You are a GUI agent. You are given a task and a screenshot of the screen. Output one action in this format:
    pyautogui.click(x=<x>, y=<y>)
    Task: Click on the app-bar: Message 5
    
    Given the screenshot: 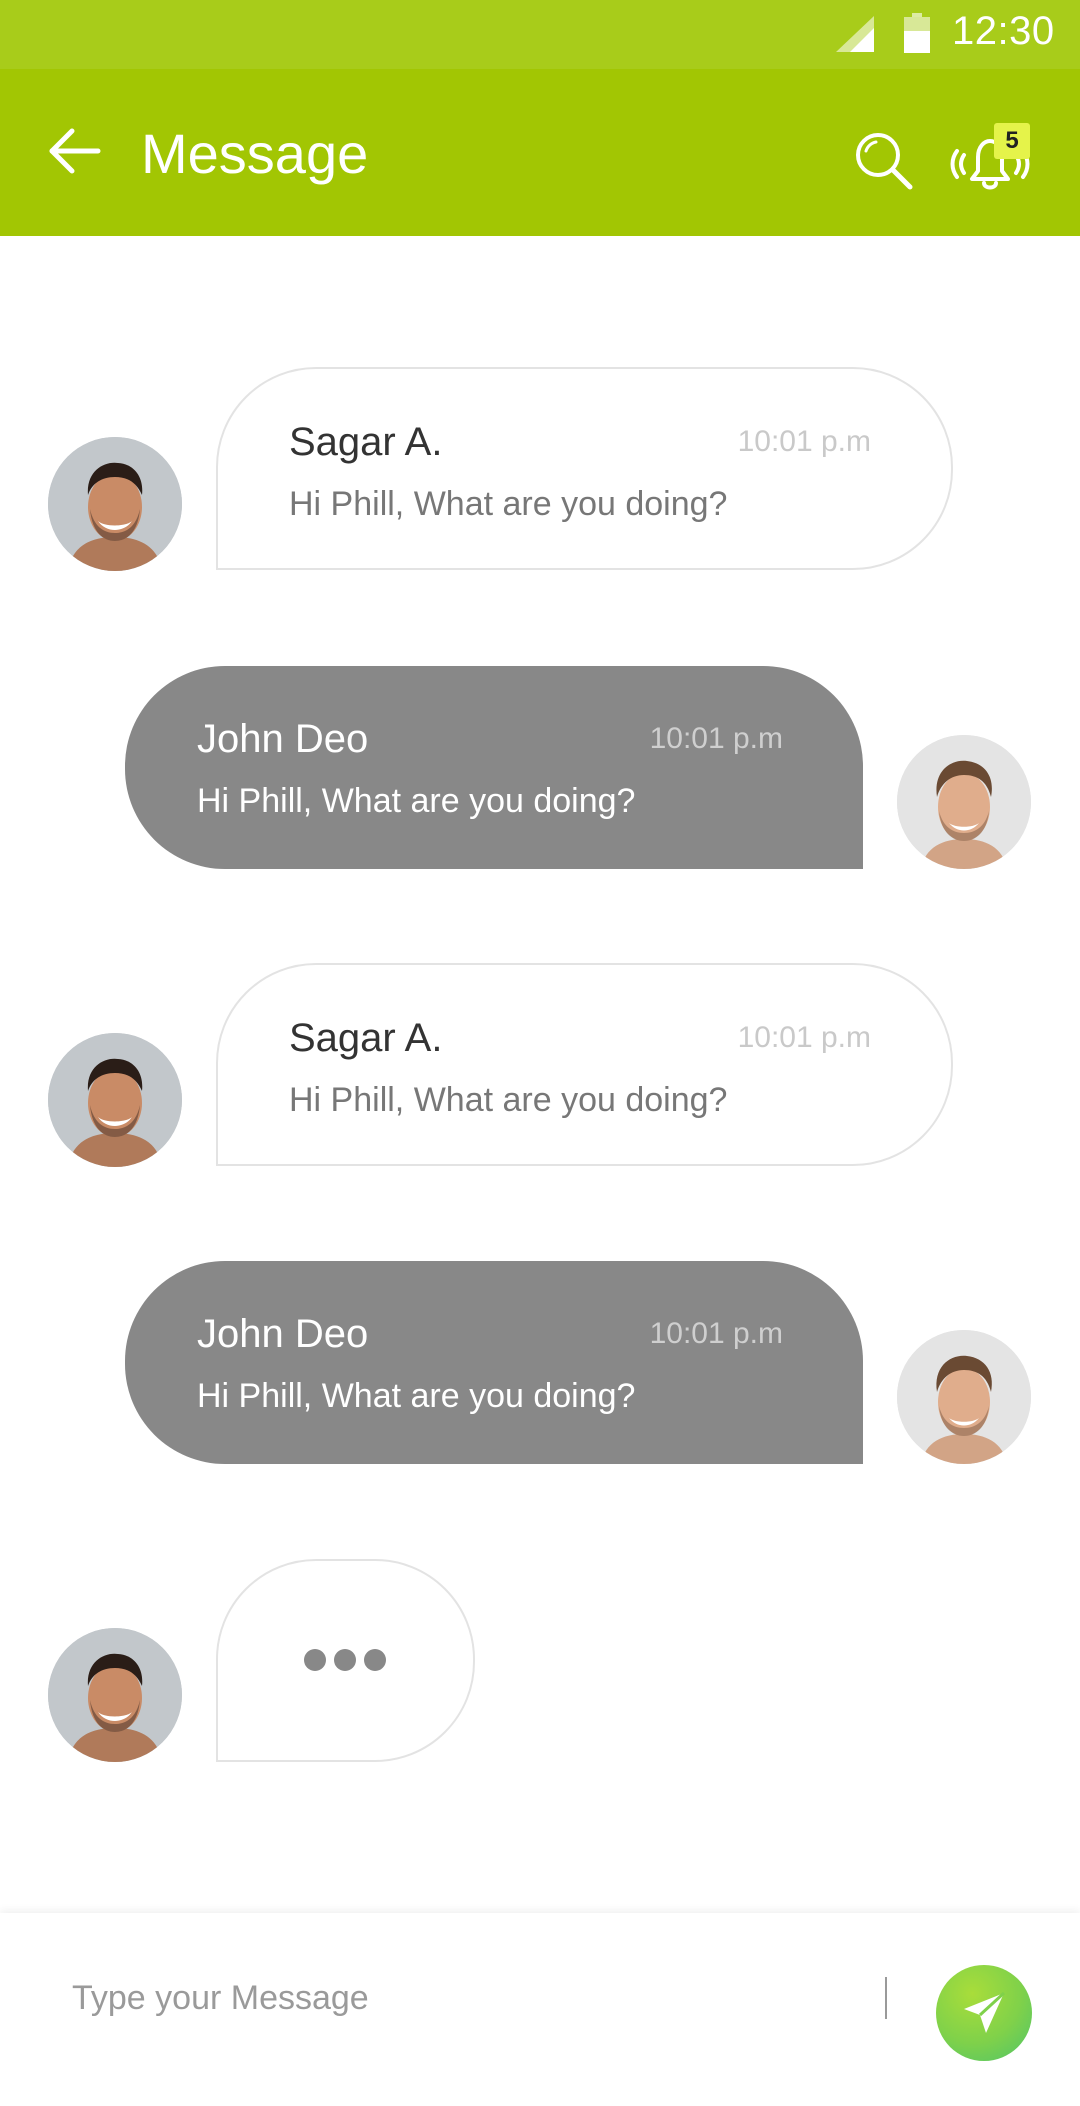 What is the action you would take?
    pyautogui.click(x=540, y=152)
    